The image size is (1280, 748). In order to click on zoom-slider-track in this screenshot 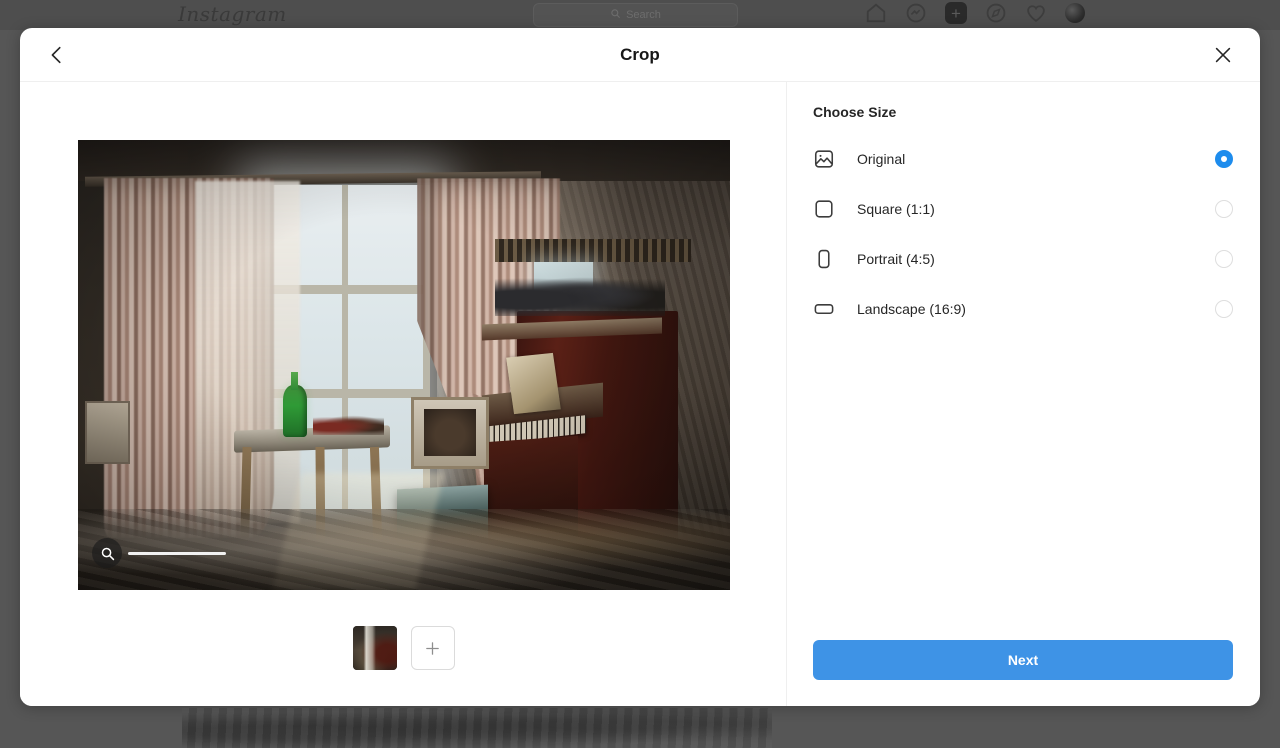, I will do `click(177, 553)`.